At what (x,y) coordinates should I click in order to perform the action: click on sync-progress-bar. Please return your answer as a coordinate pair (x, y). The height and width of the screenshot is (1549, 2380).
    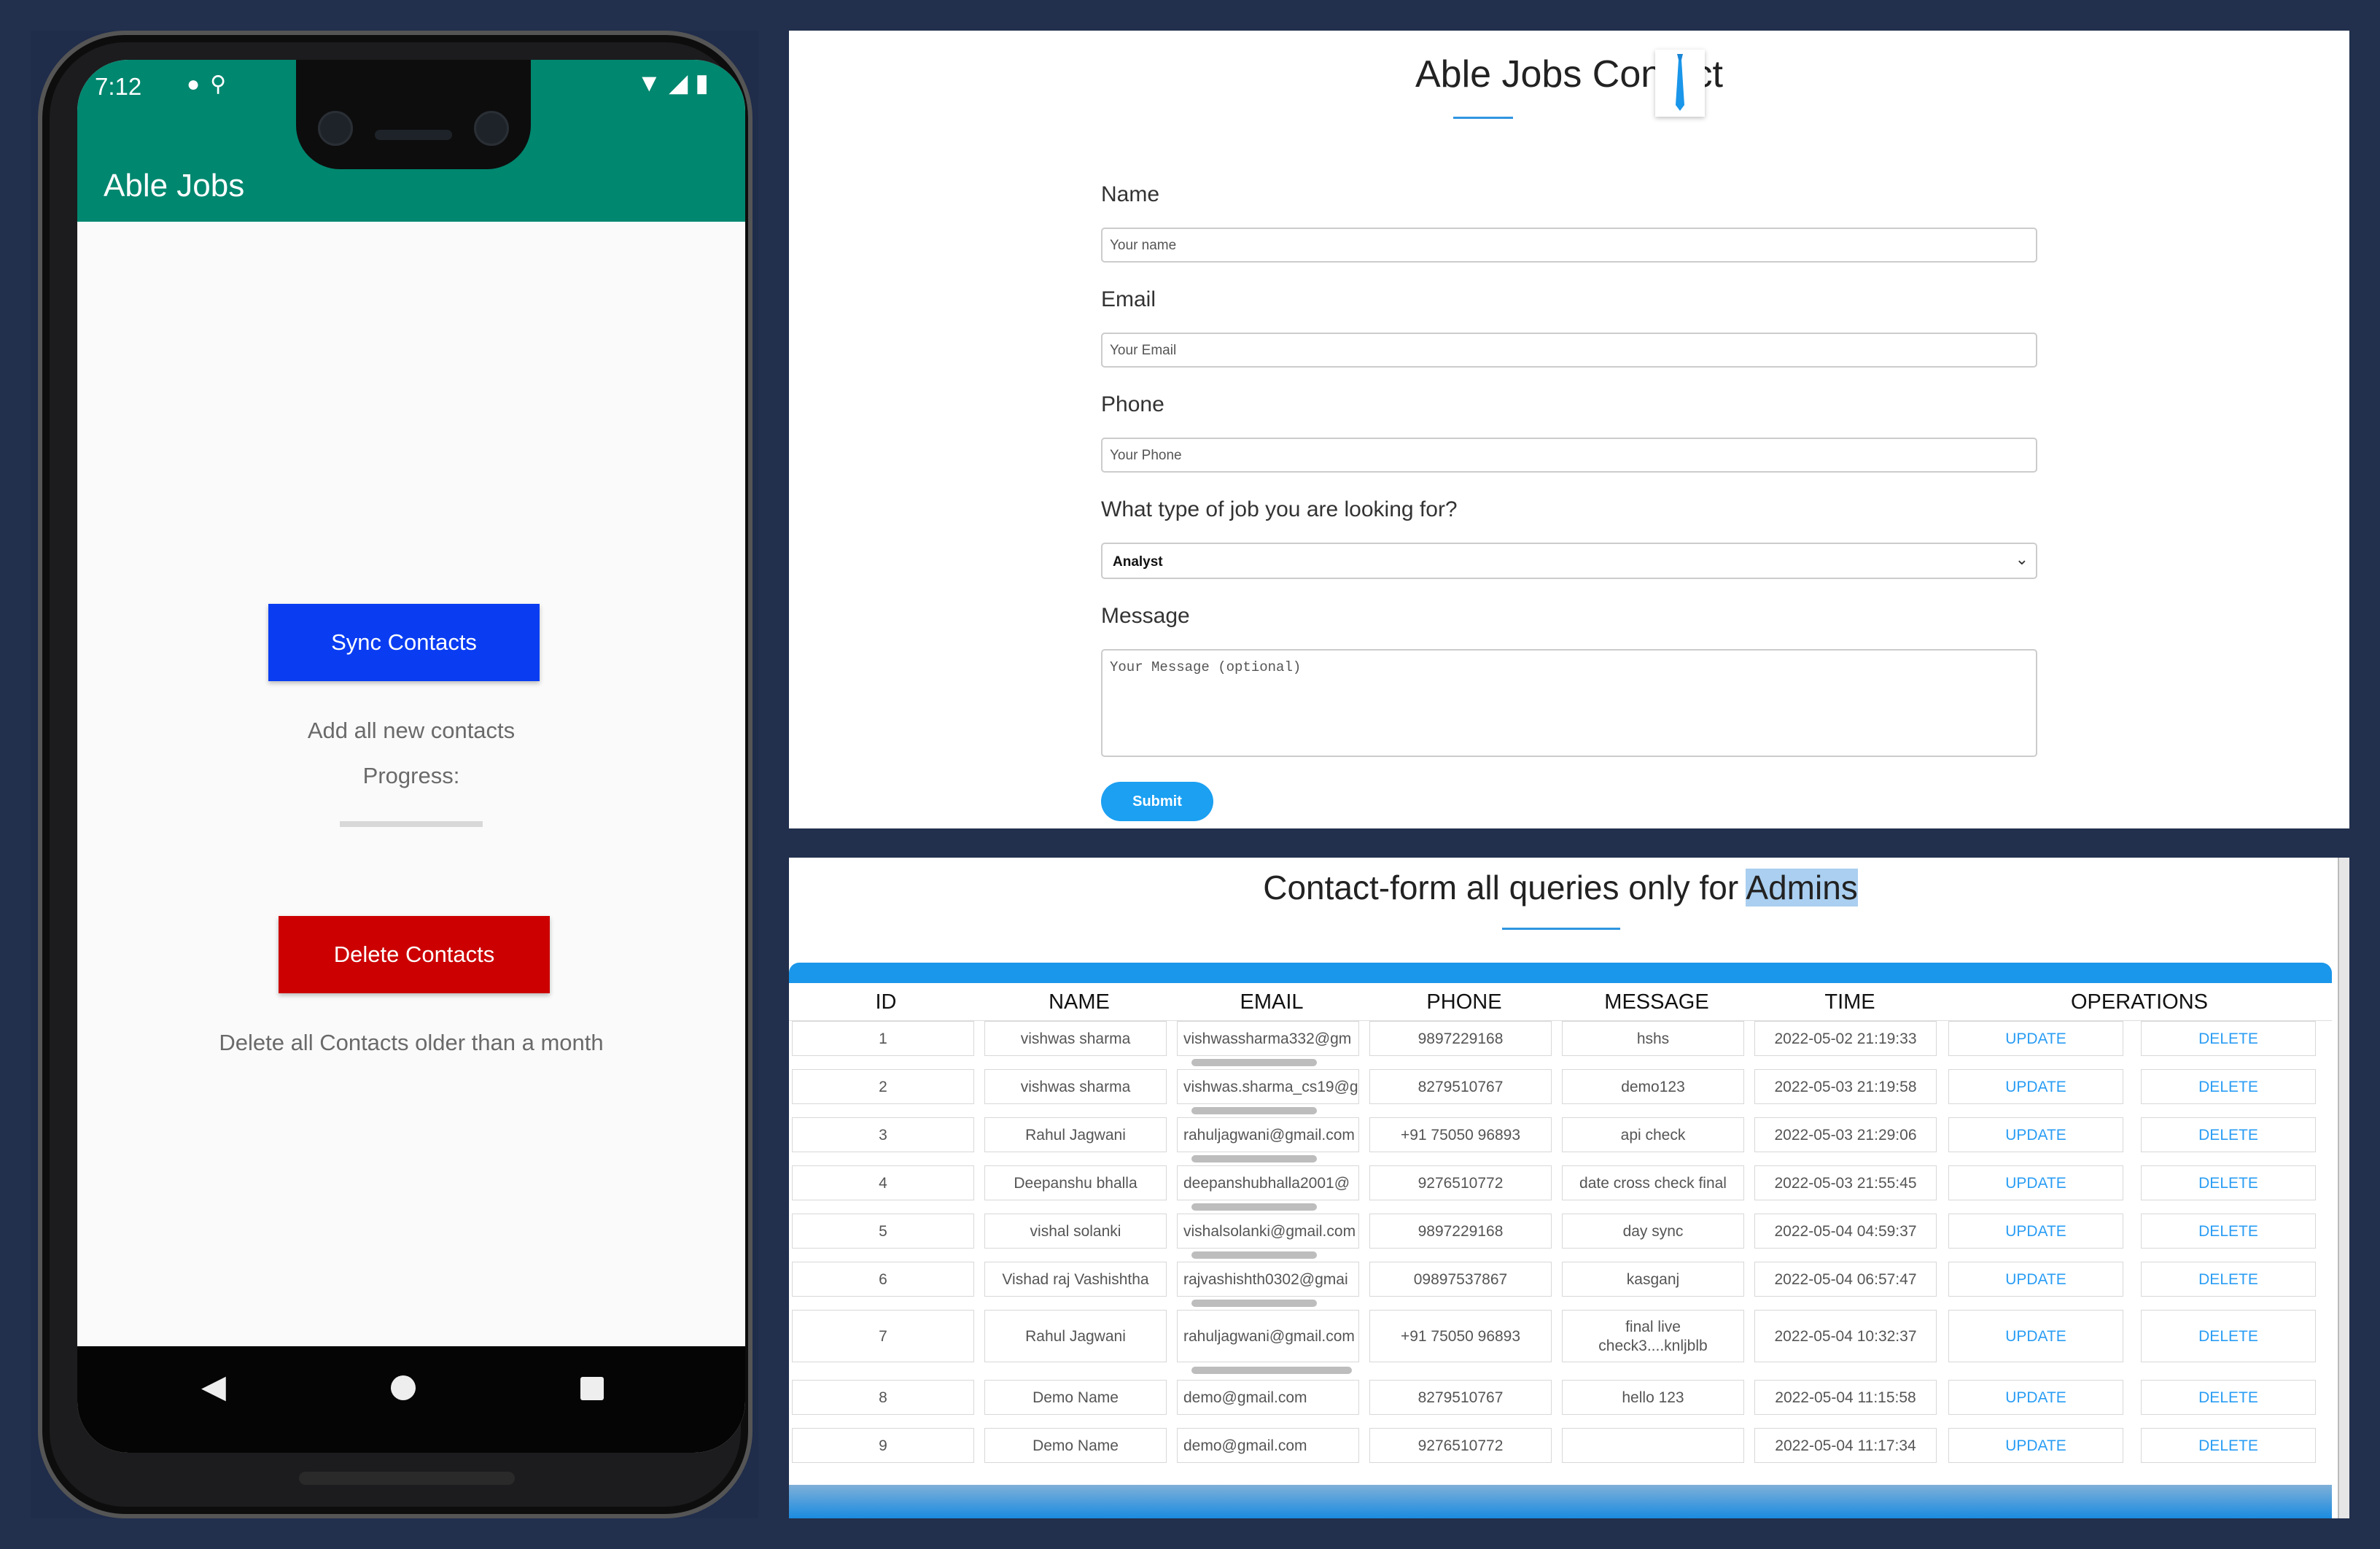
    Looking at the image, I should click on (411, 824).